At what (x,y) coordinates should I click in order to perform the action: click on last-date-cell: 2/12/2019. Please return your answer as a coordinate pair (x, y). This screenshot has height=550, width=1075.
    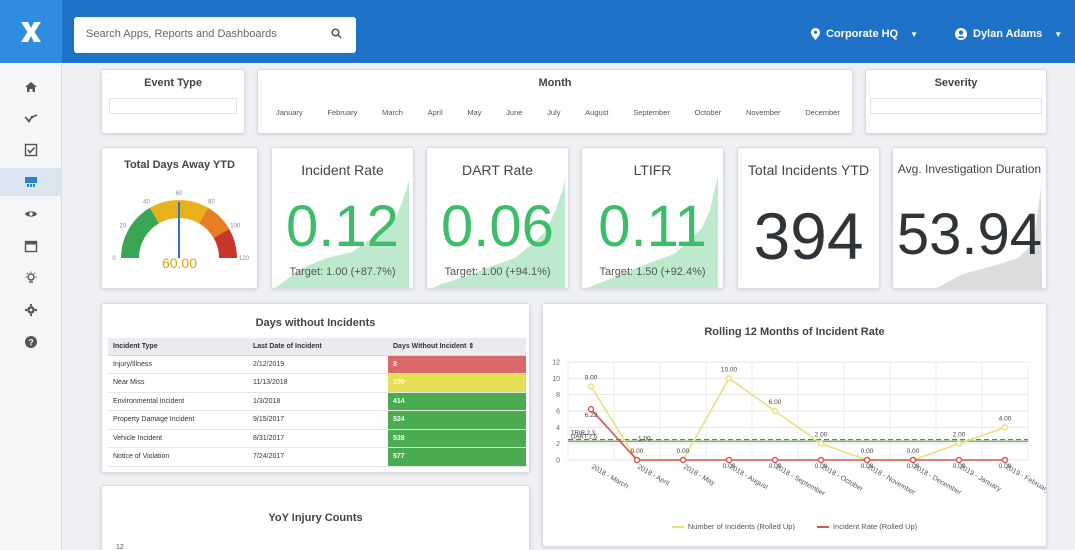
    Looking at the image, I should click on (318, 364).